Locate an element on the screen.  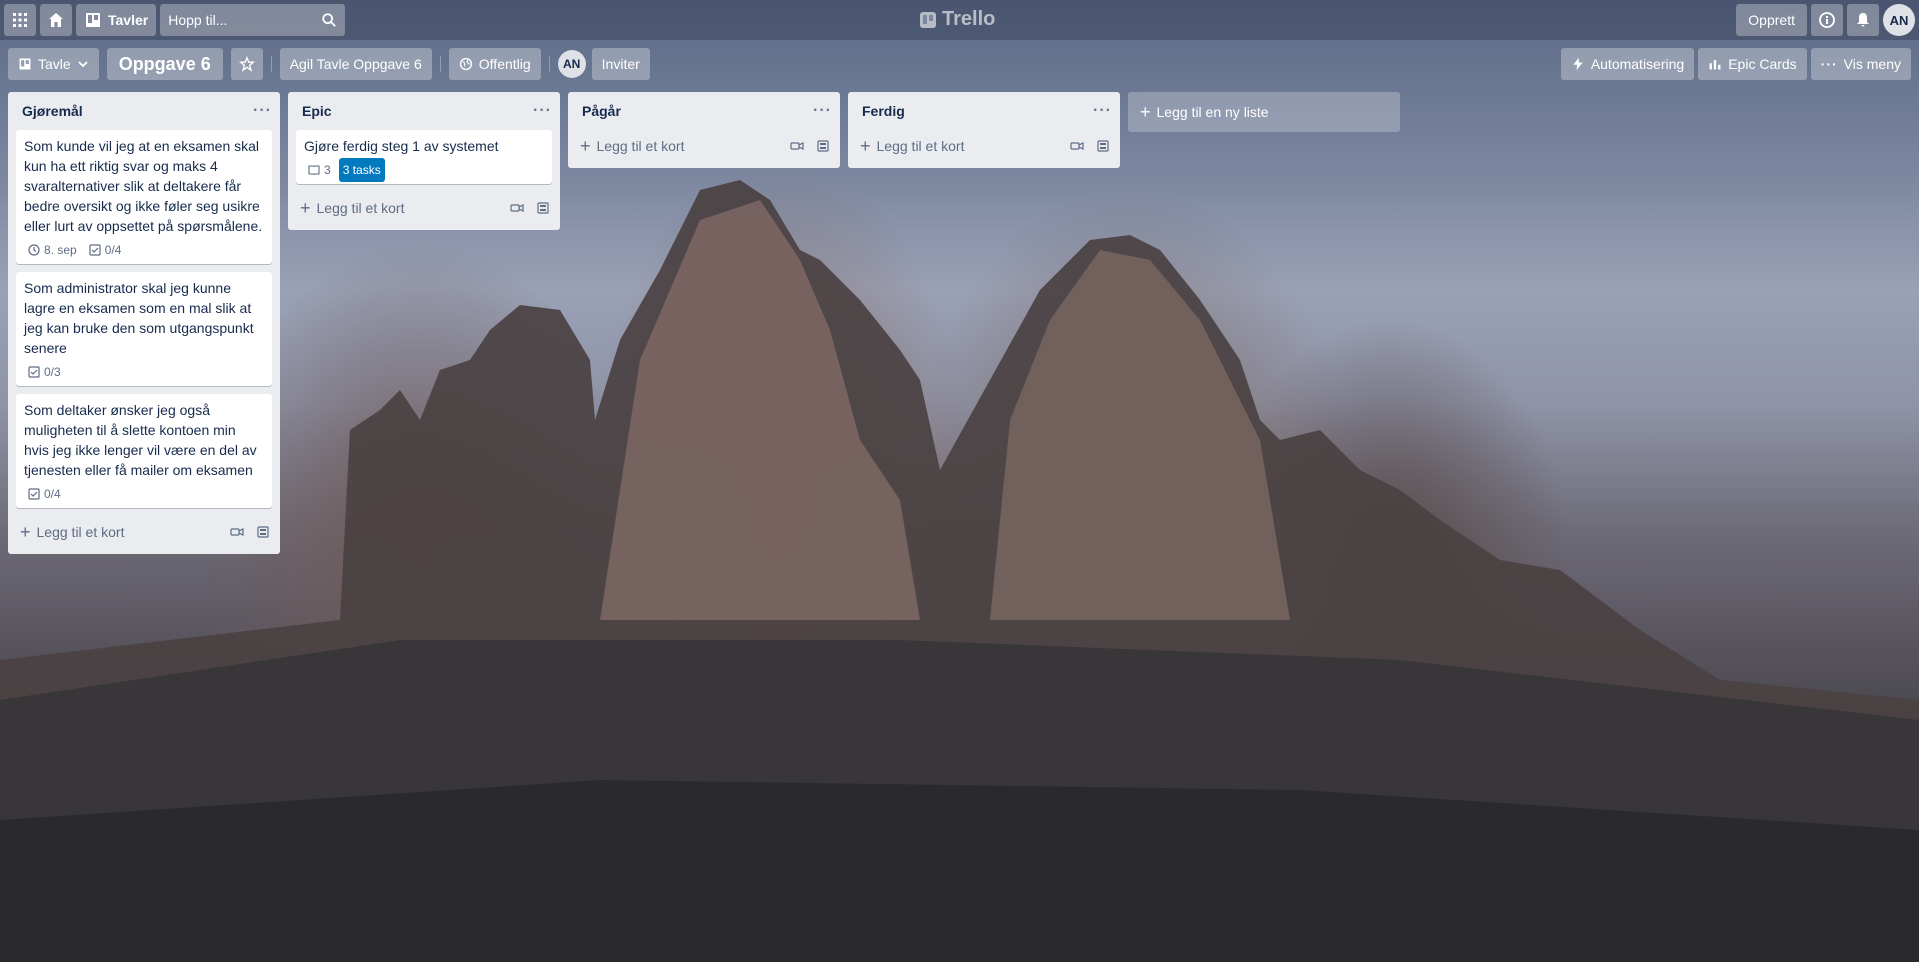
lightning-icon is located at coordinates (1578, 64).